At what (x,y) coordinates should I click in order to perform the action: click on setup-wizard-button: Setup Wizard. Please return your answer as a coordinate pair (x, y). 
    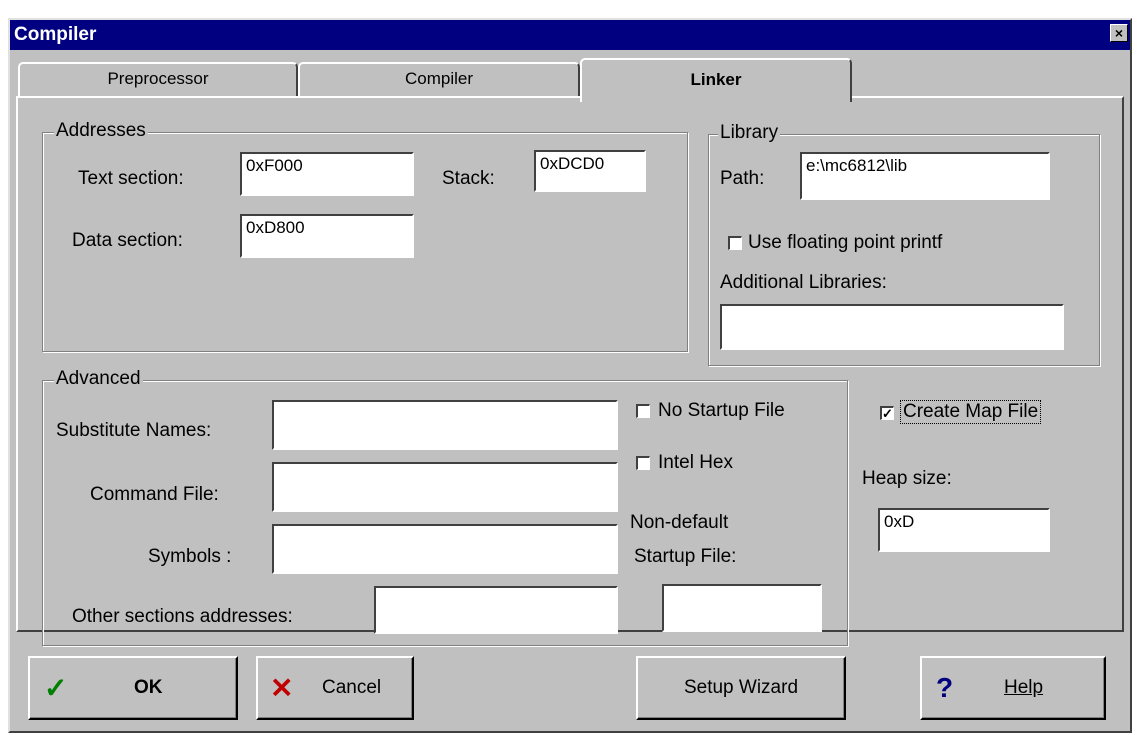
    Looking at the image, I should click on (741, 688).